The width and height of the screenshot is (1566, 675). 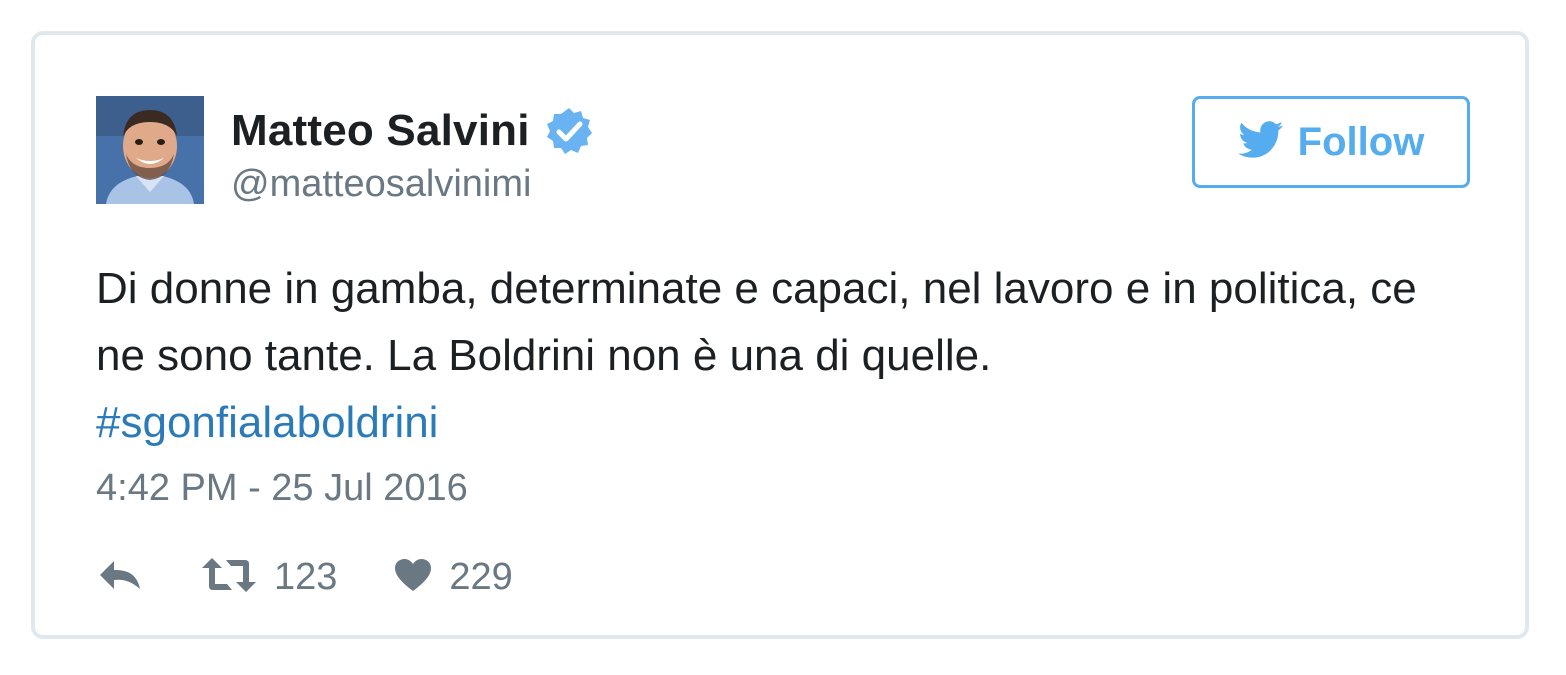 I want to click on reply-button, so click(x=120, y=577).